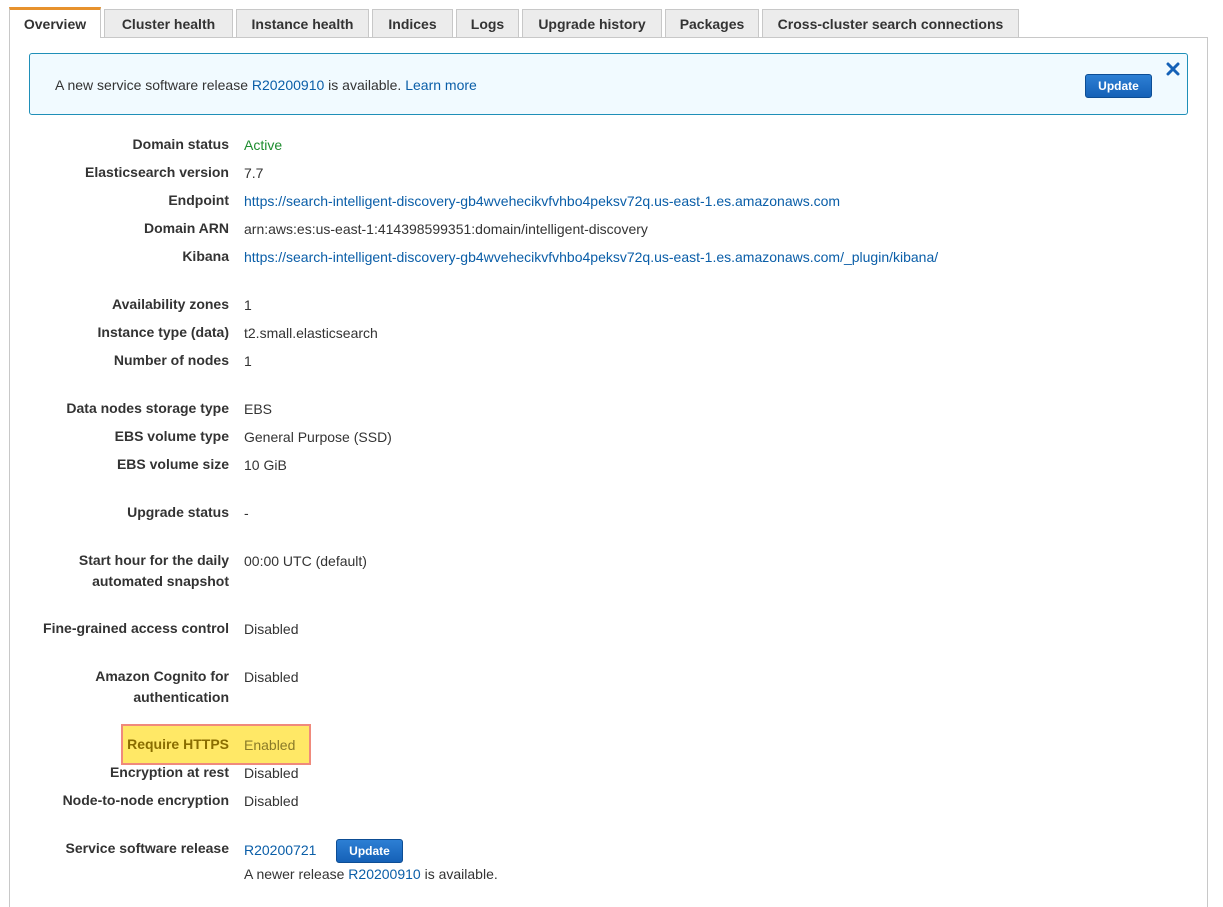 Image resolution: width=1223 pixels, height=907 pixels. Describe the element at coordinates (136, 628) in the screenshot. I see `fine-grained-label: Fine-grained access control` at that location.